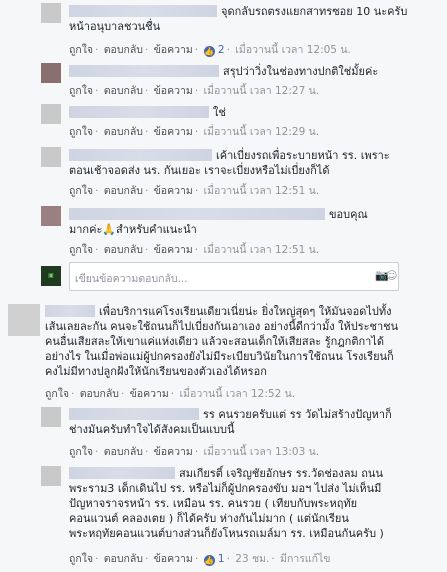 This screenshot has width=447, height=572. I want to click on emoji-icon: ☺, so click(391, 275).